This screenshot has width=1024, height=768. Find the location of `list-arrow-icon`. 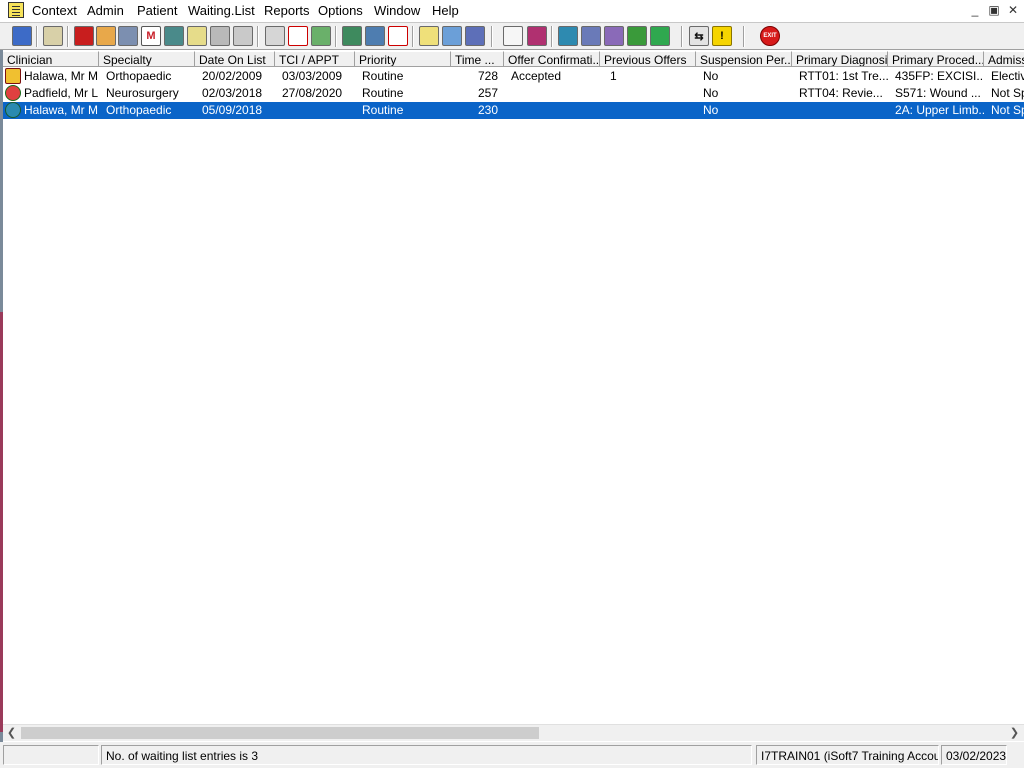

list-arrow-icon is located at coordinates (591, 36).